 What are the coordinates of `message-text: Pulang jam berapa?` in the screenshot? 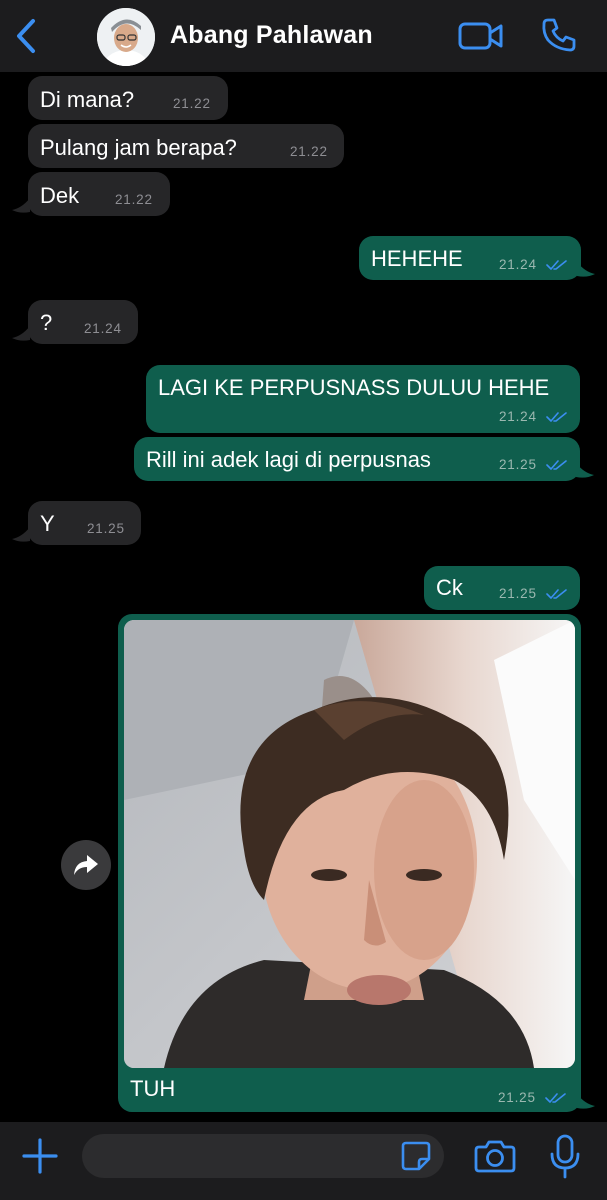 It's located at (138, 147).